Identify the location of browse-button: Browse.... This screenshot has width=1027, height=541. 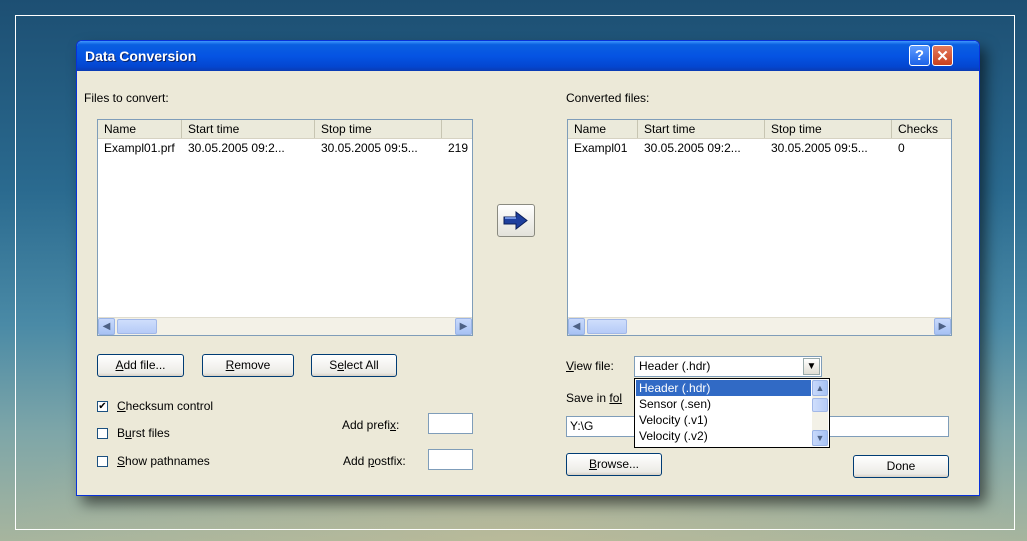
(614, 464).